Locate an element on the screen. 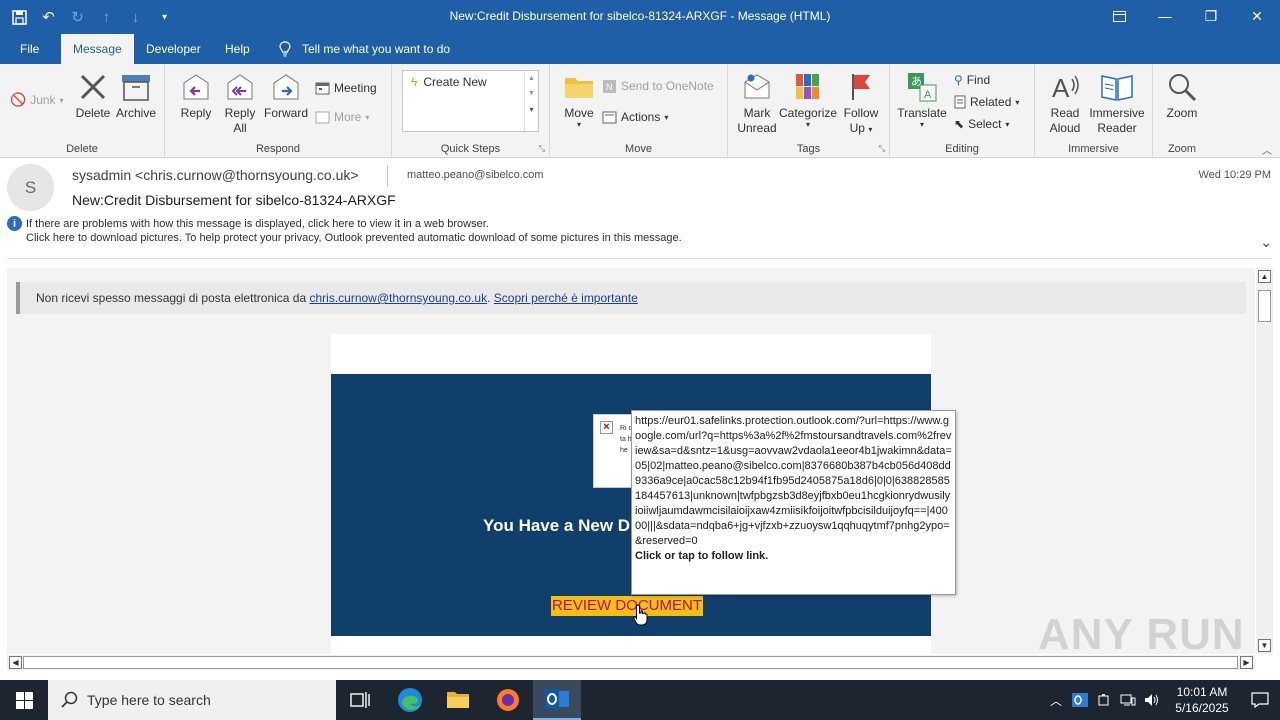  sent-date: Wed 10:29 PM is located at coordinates (1234, 175).